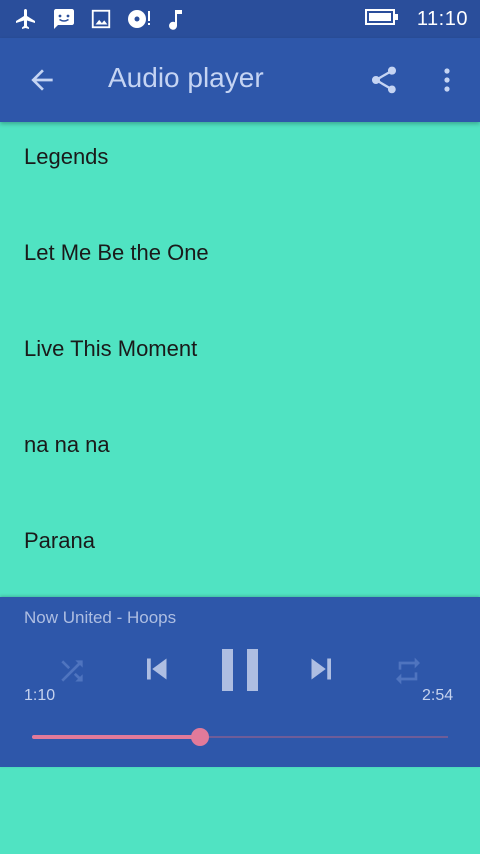 This screenshot has height=854, width=480. Describe the element at coordinates (176, 19) in the screenshot. I see `music-note-icon` at that location.